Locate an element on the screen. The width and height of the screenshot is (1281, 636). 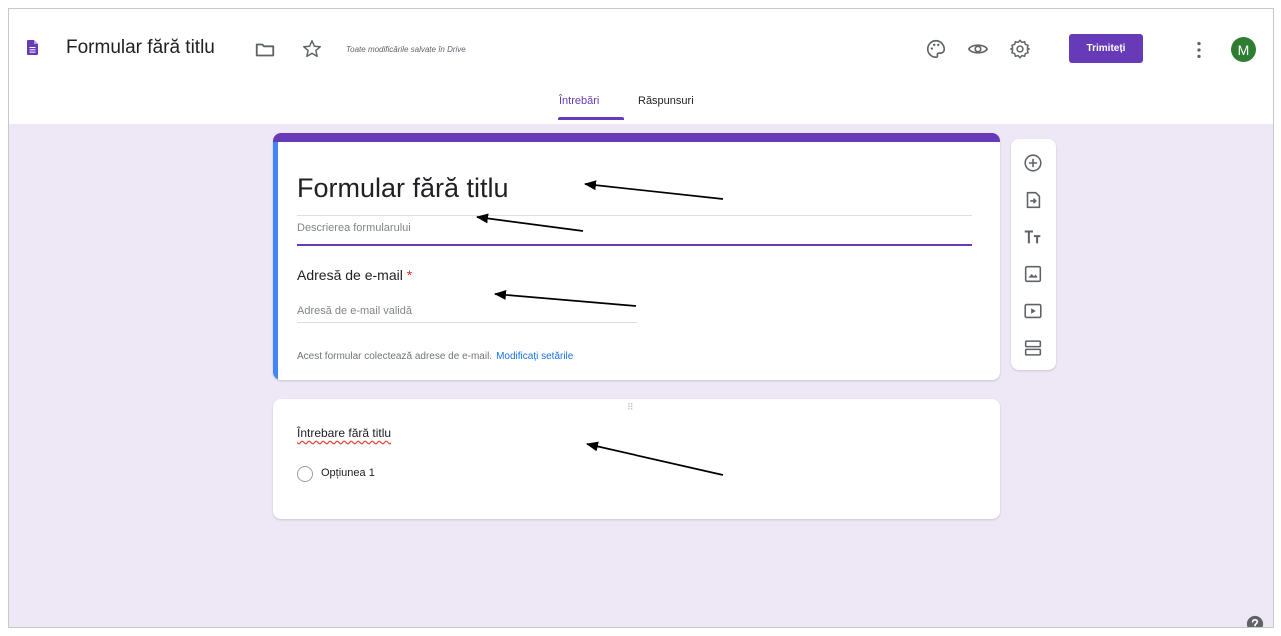
change-settings-link: Modificați setările is located at coordinates (534, 356).